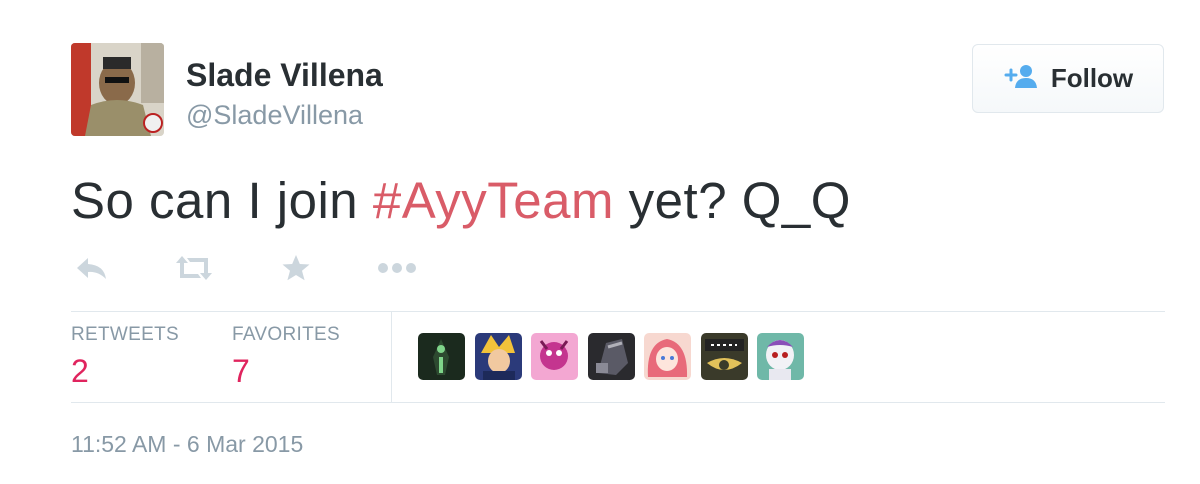  Describe the element at coordinates (1020, 78) in the screenshot. I see `add-user-icon` at that location.